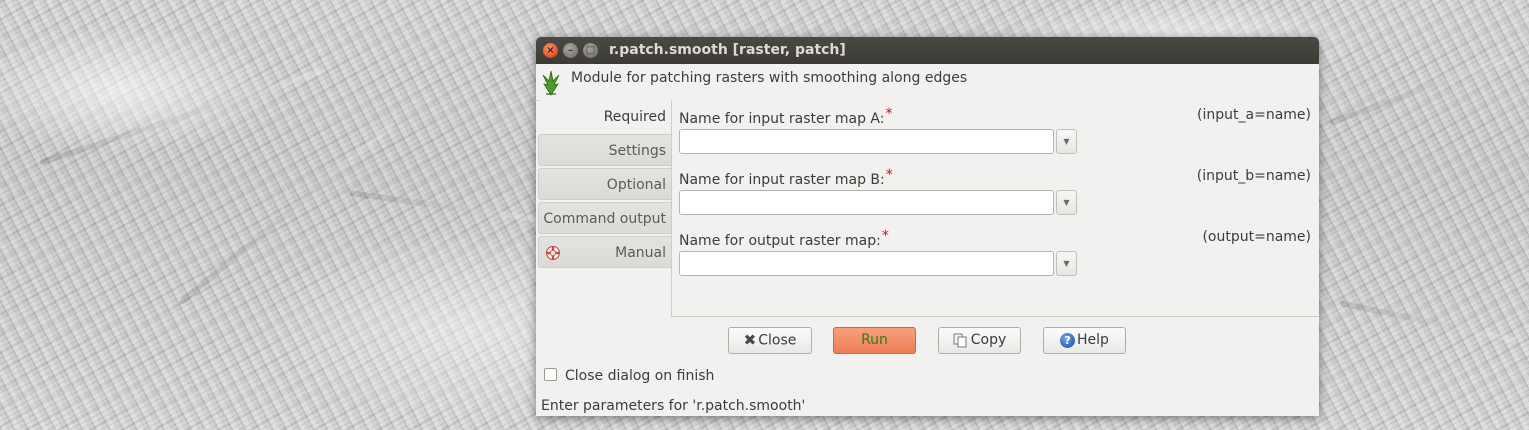 The width and height of the screenshot is (1529, 430). Describe the element at coordinates (960, 340) in the screenshot. I see `copy-icon` at that location.